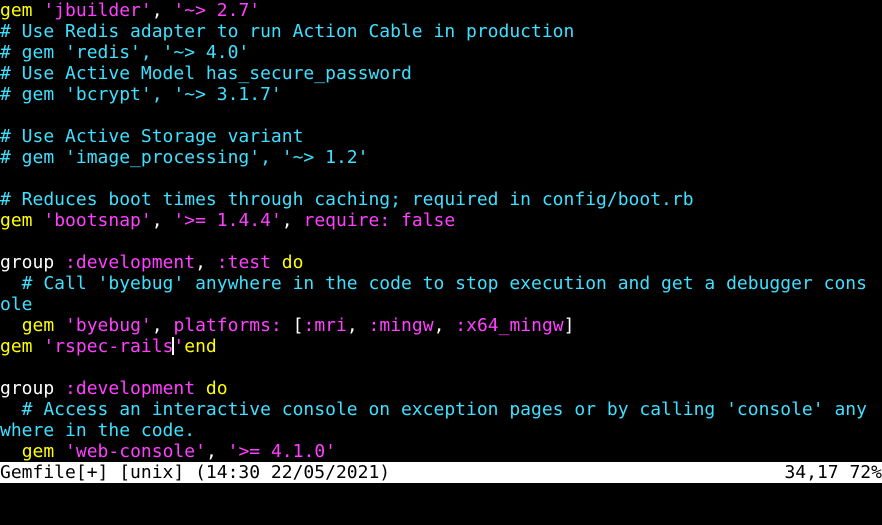 The height and width of the screenshot is (525, 882). I want to click on code-token: # gem 'bcrypt', '~> 3.1.7', so click(141, 94).